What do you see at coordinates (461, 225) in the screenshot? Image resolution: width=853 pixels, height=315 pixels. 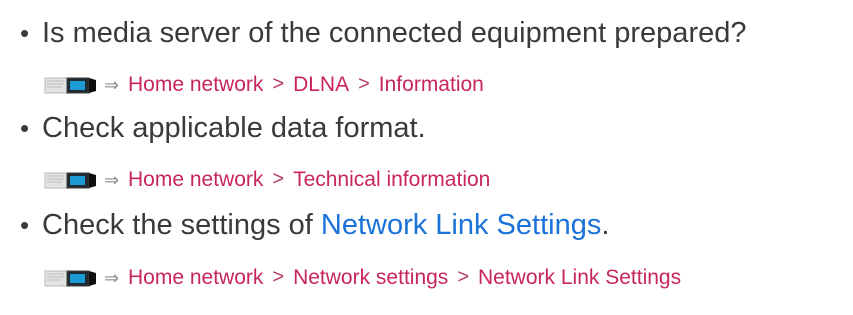 I see `network-link-settings-link: Network Link Settings` at bounding box center [461, 225].